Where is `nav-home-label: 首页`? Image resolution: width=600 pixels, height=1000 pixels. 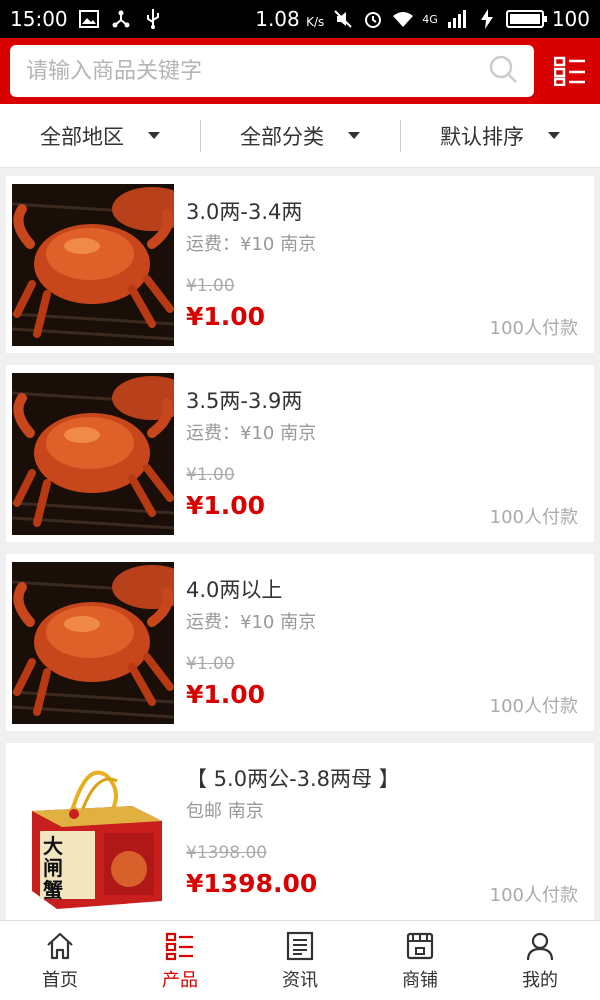
nav-home-label: 首页 is located at coordinates (60, 980).